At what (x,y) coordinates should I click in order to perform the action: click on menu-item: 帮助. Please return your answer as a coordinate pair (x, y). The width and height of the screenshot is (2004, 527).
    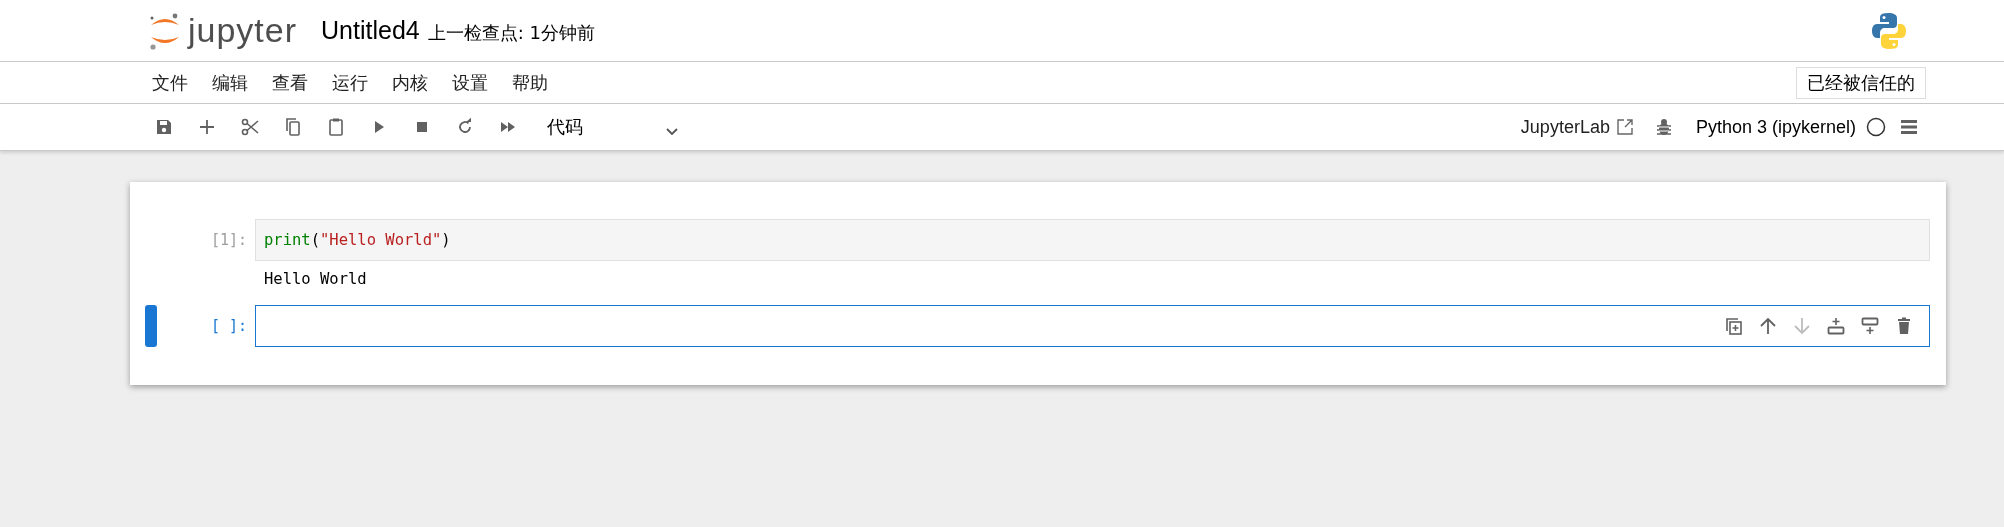
    Looking at the image, I should click on (530, 82).